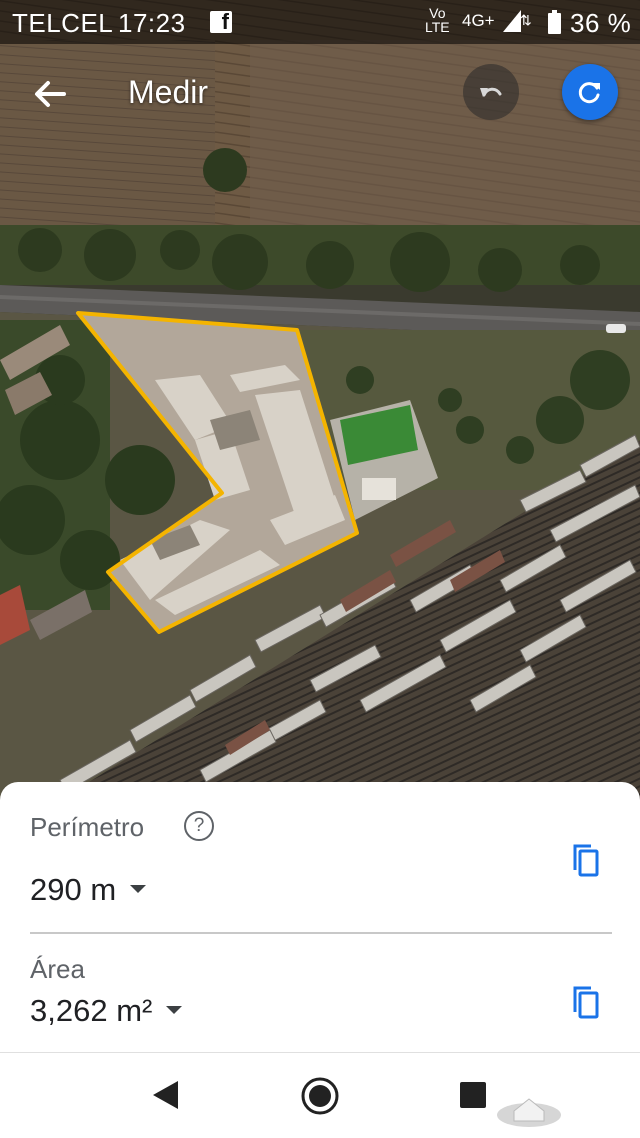 This screenshot has width=640, height=1138. What do you see at coordinates (473, 1095) in the screenshot?
I see `nav-recents-icon` at bounding box center [473, 1095].